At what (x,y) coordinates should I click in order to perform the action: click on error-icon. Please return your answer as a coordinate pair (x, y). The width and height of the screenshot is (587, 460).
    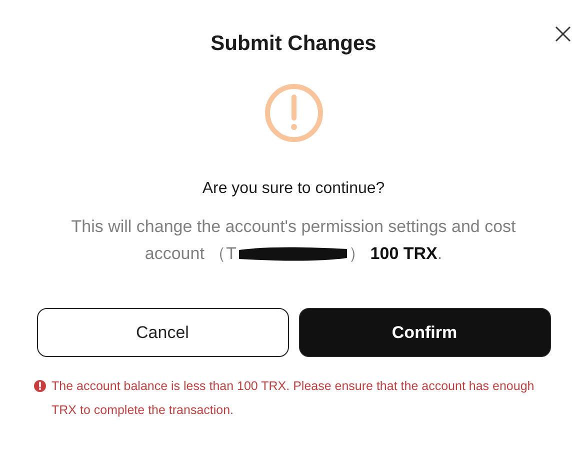
    Looking at the image, I should click on (40, 386).